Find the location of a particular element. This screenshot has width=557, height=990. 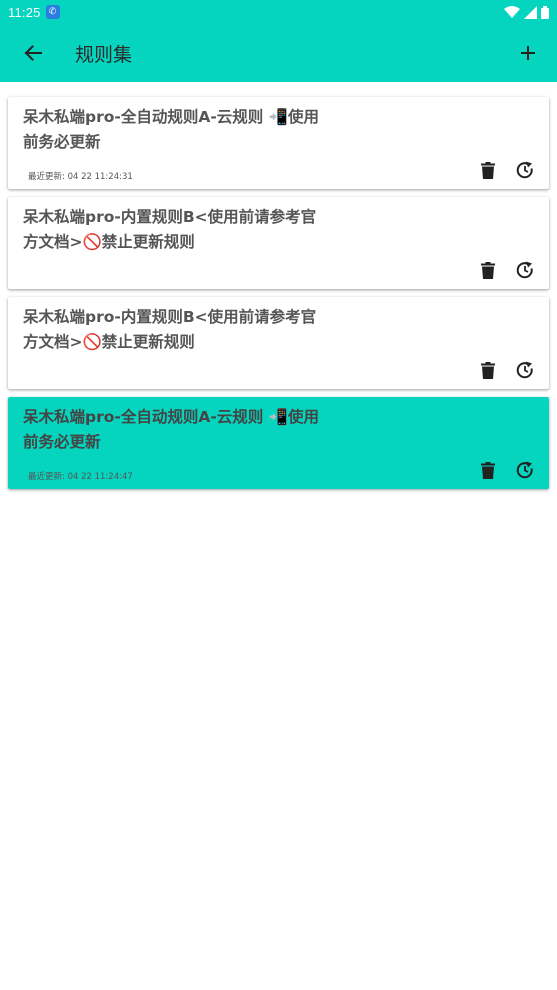

arrow-back-icon is located at coordinates (33, 53).